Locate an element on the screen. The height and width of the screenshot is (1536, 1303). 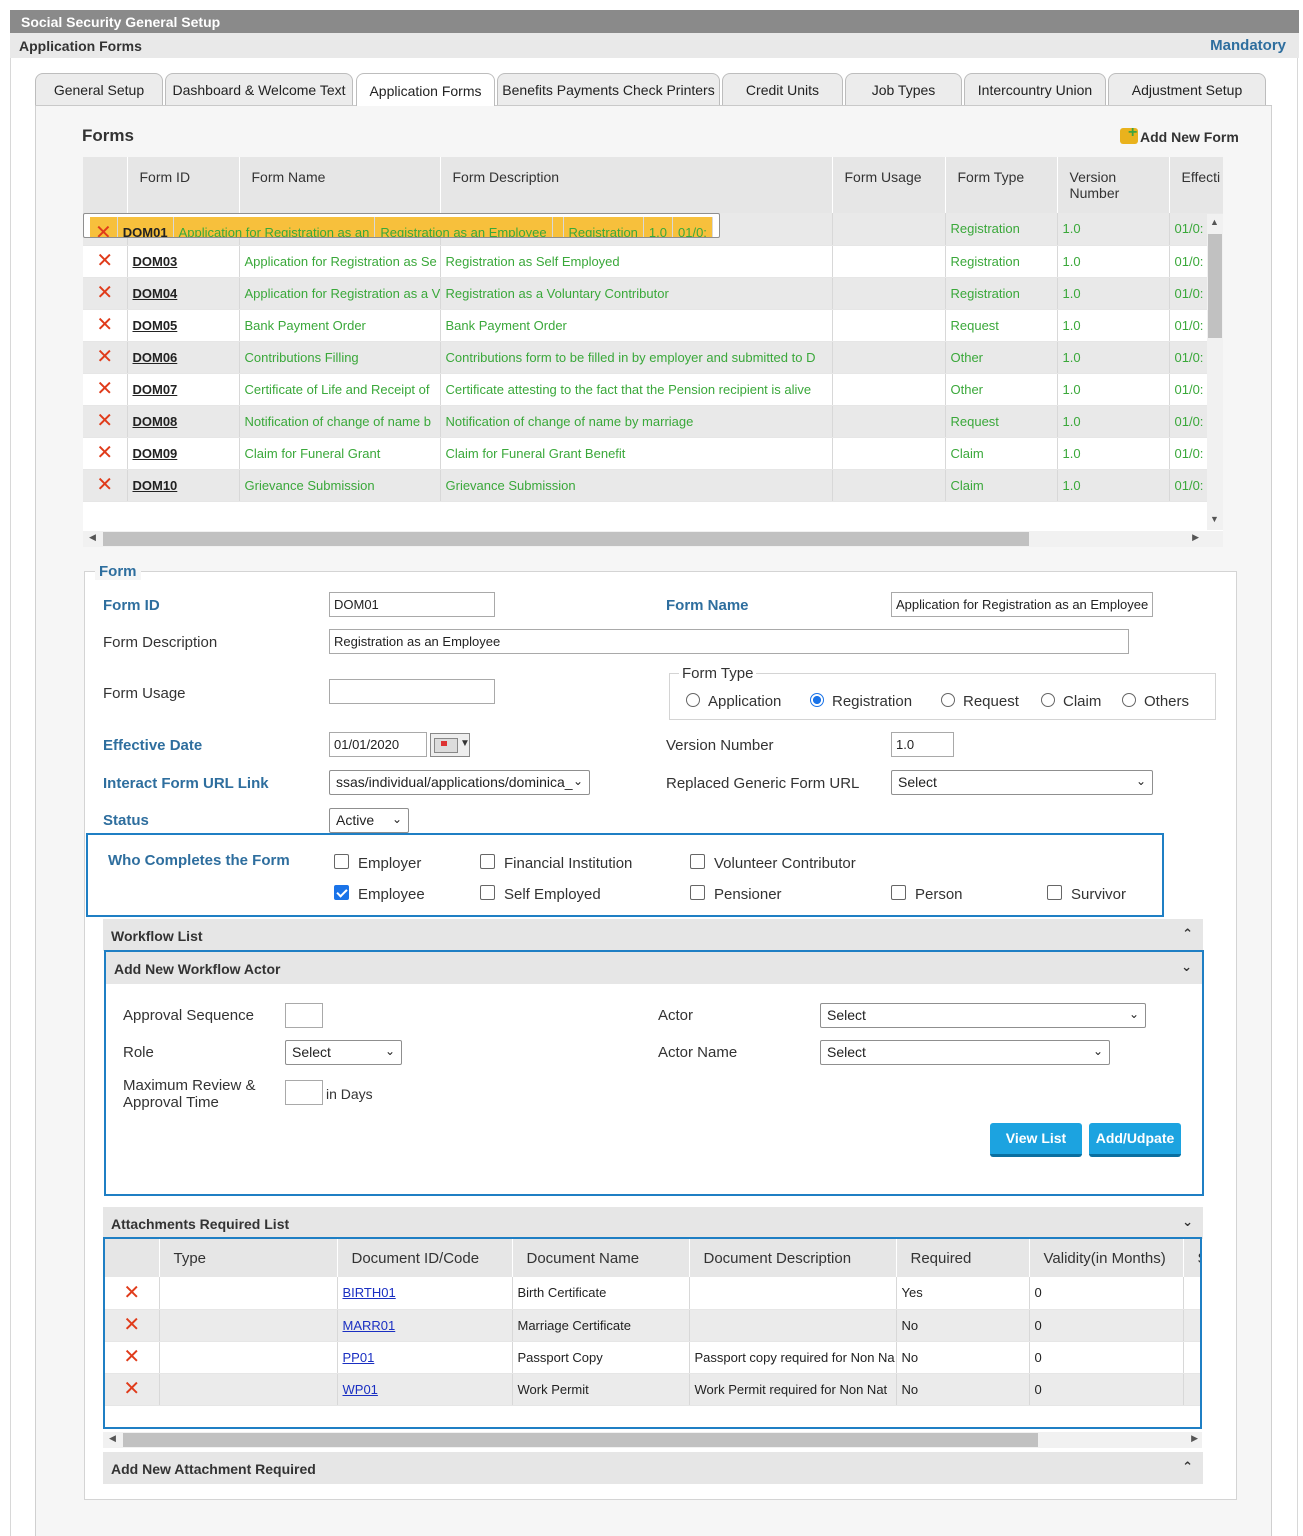
radio-others: Others is located at coordinates (1155, 701).